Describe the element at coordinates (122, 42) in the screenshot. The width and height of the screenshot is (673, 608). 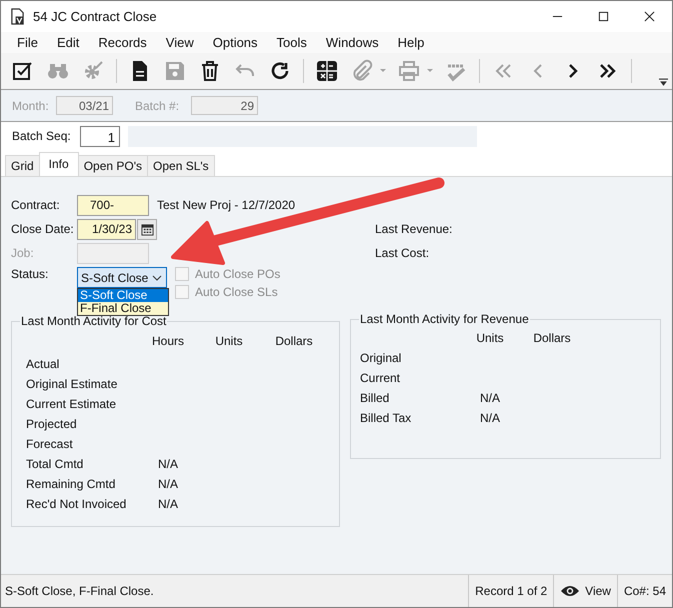
I see `menu-item: Records` at that location.